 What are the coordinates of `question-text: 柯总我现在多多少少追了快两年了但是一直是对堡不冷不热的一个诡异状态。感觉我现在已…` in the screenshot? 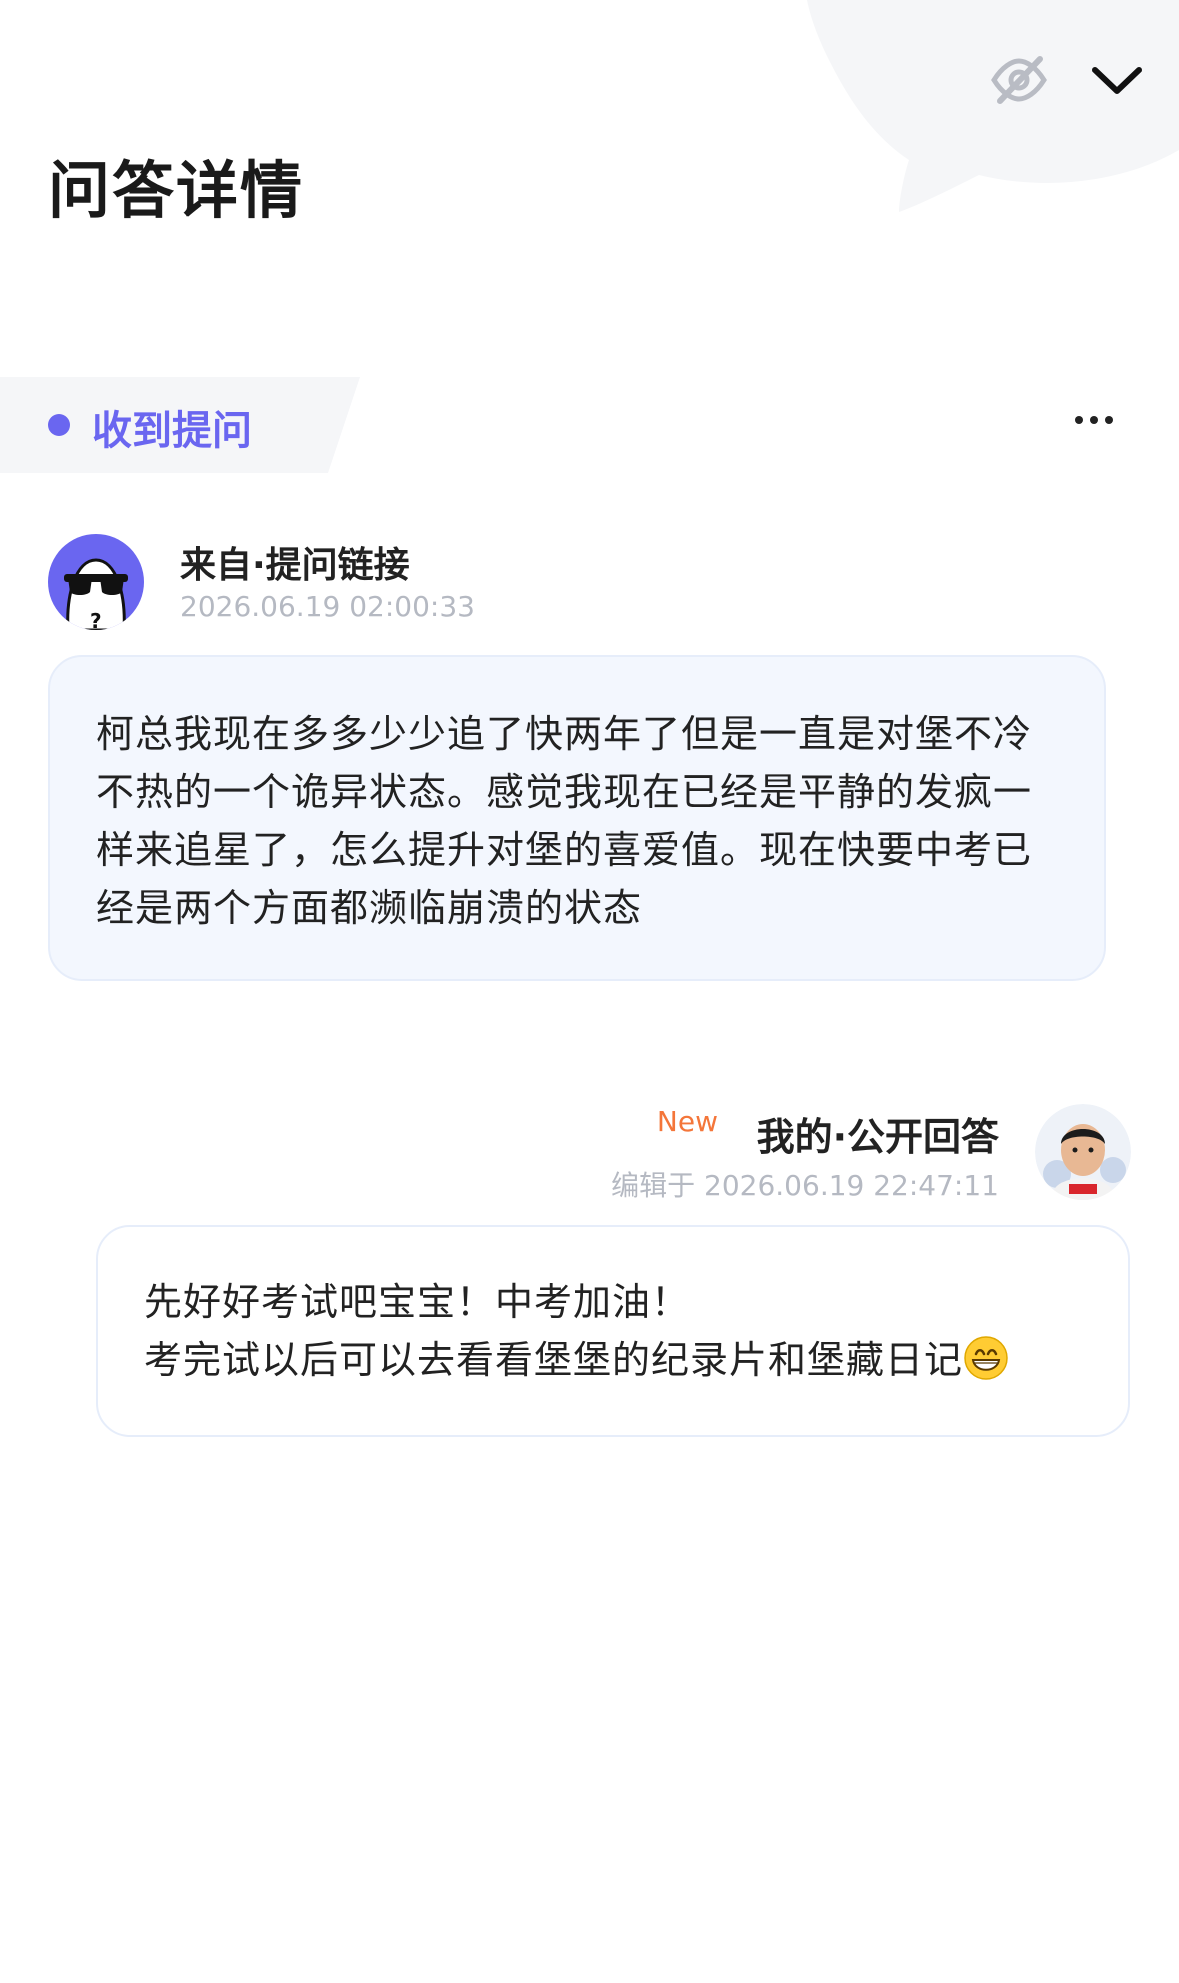 It's located at (564, 821).